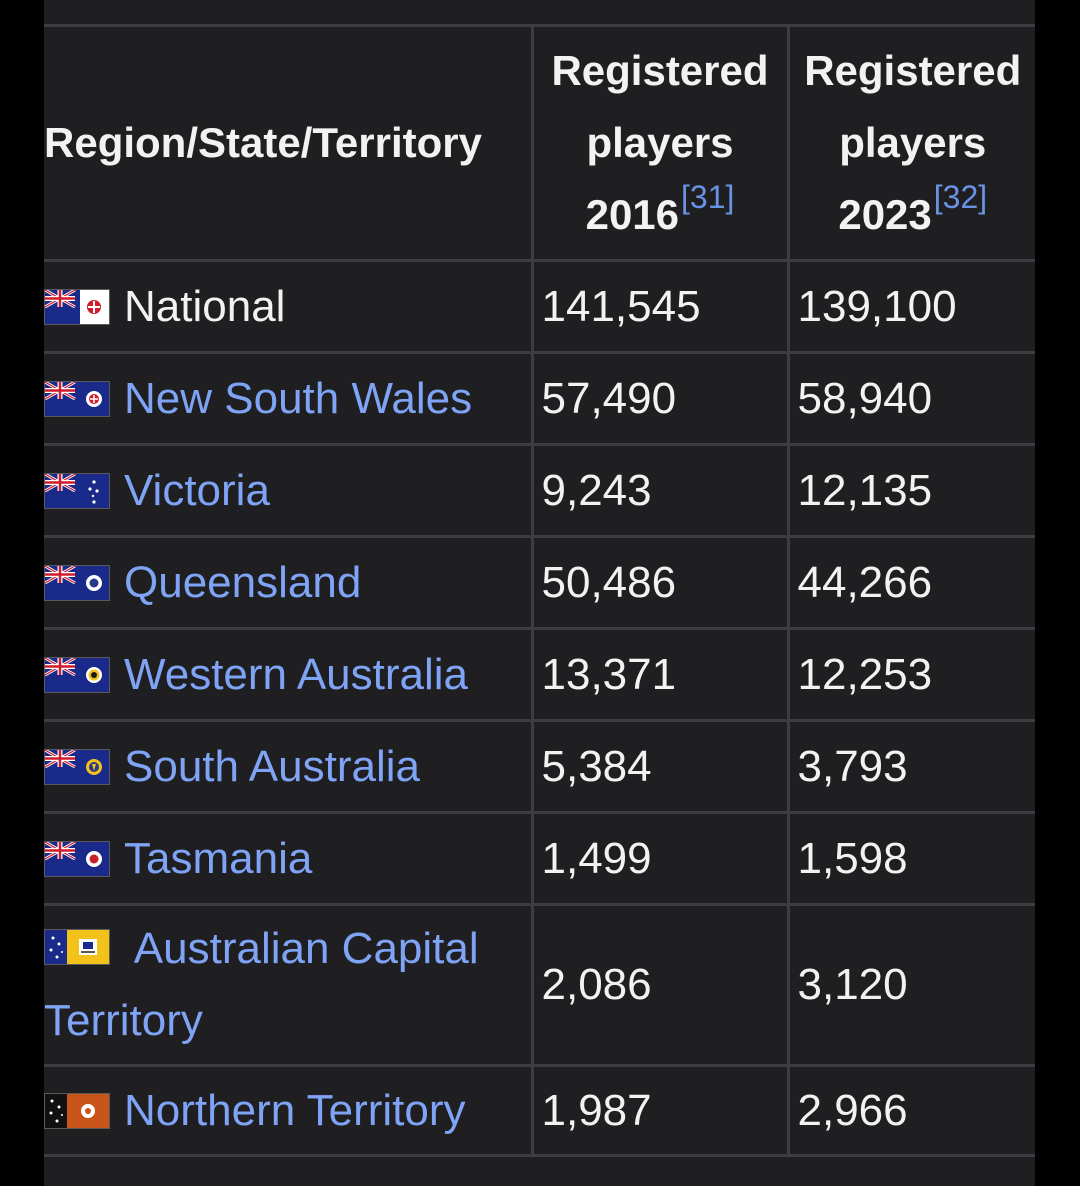 The height and width of the screenshot is (1186, 1080). I want to click on players-2016-cell: 1,499, so click(660, 858).